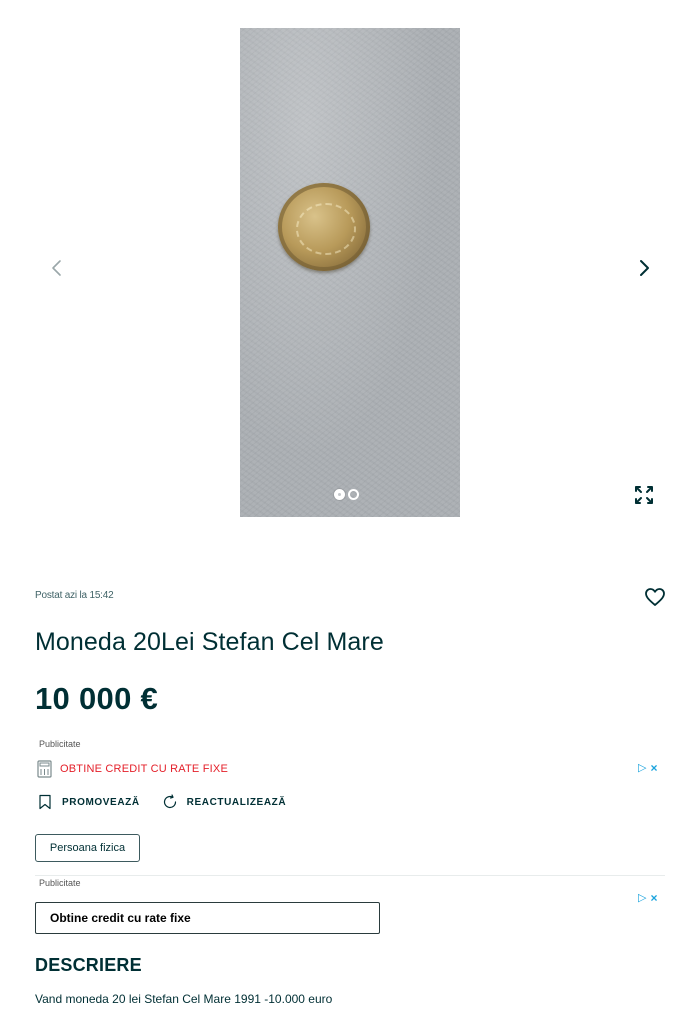 Image resolution: width=700 pixels, height=1013 pixels. I want to click on listing-price: 10 000 €, so click(97, 698).